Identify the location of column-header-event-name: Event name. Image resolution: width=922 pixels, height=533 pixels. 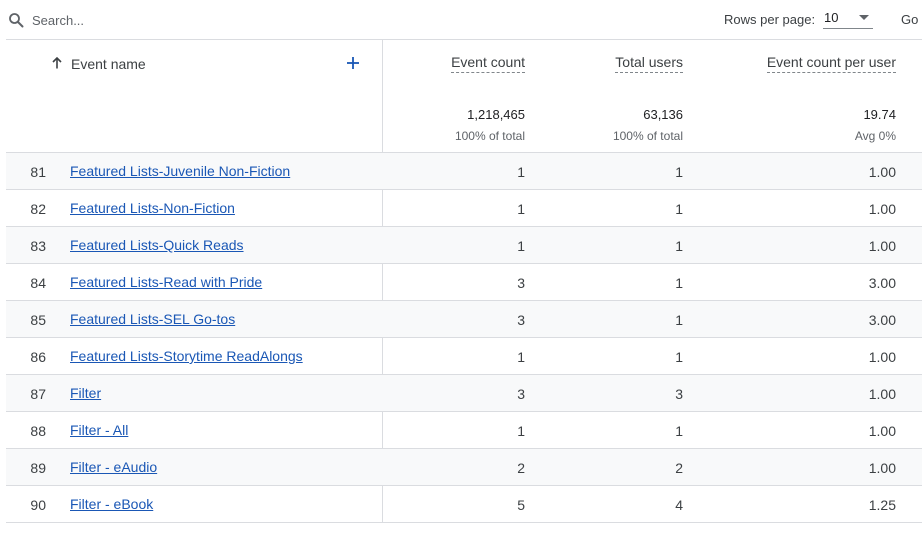
(108, 64).